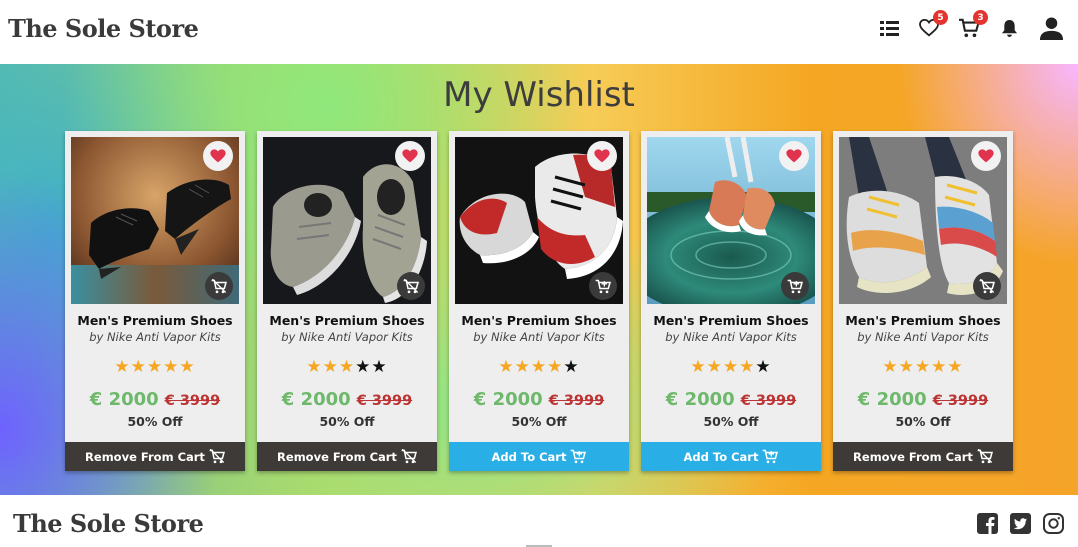 The height and width of the screenshot is (547, 1078). Describe the element at coordinates (103, 28) in the screenshot. I see `brand-logo: The Sole Store` at that location.